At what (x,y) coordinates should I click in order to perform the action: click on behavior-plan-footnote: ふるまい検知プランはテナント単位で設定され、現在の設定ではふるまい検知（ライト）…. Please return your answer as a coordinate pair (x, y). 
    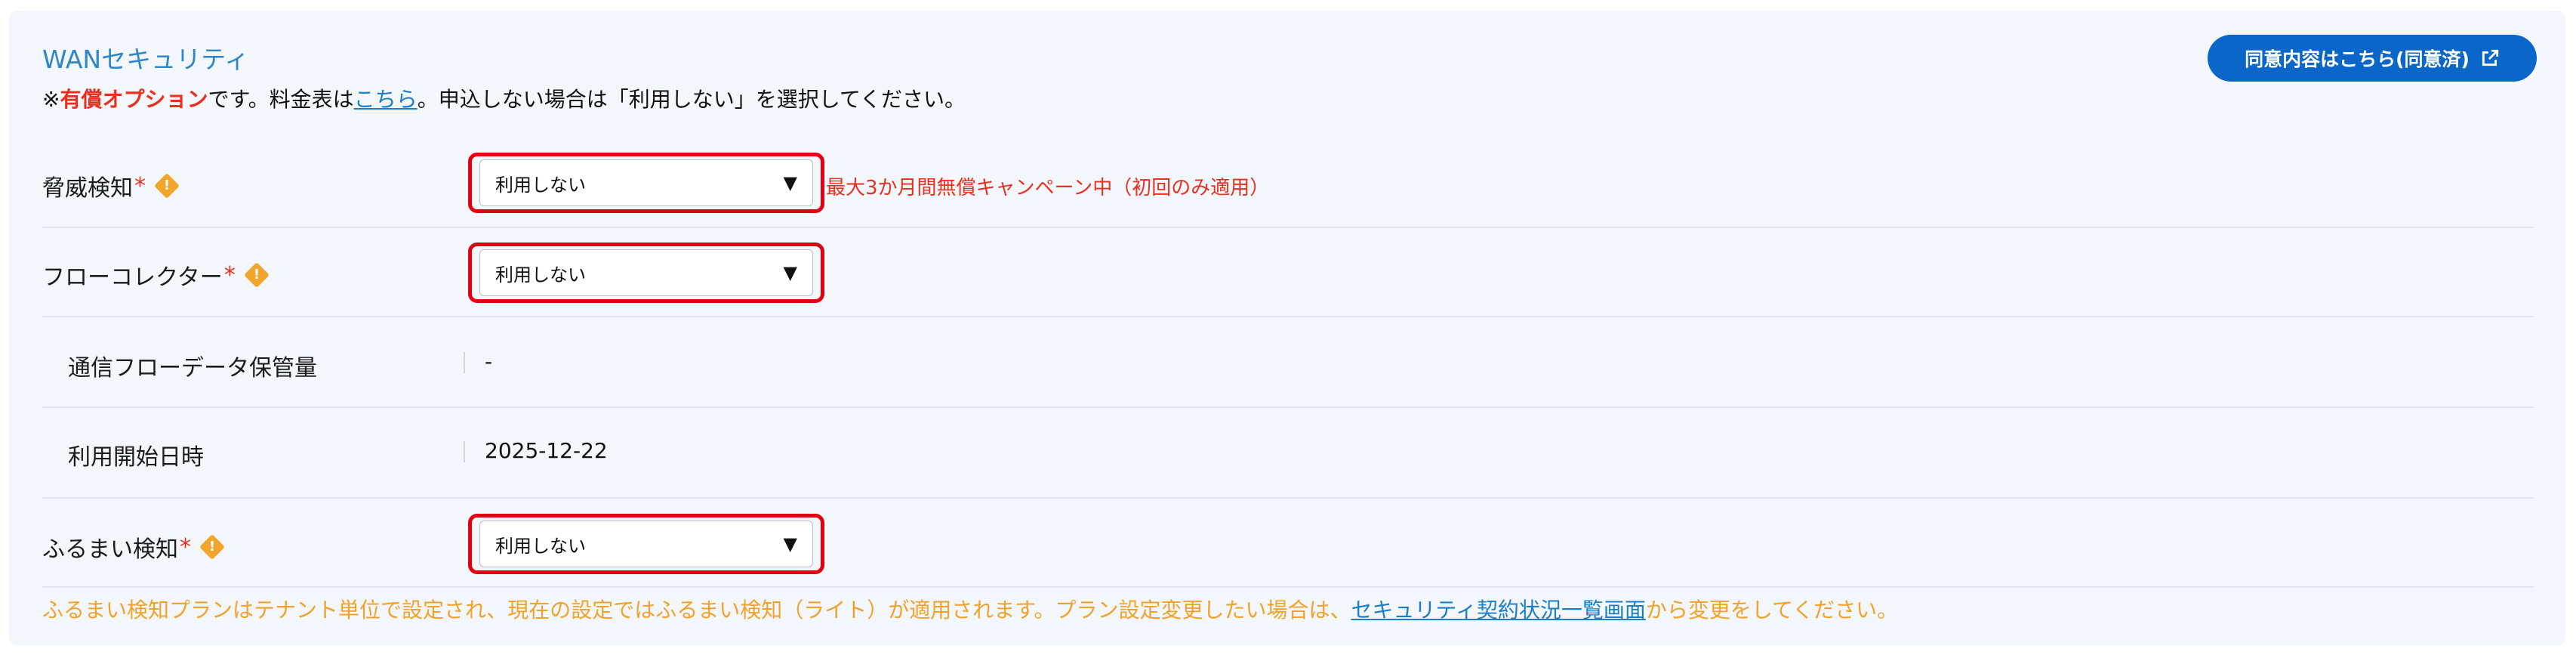
    Looking at the image, I should click on (970, 610).